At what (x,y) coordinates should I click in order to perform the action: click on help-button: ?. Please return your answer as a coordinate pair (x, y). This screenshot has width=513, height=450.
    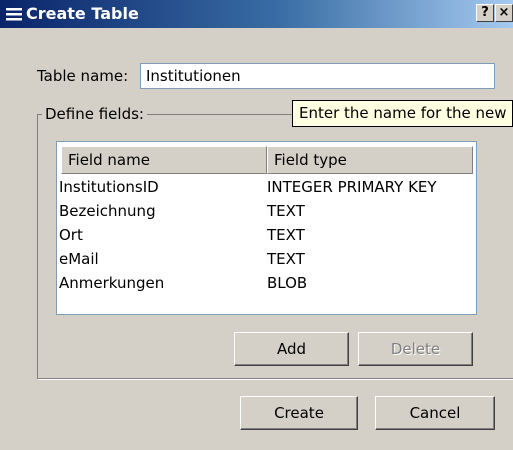
    Looking at the image, I should click on (485, 13).